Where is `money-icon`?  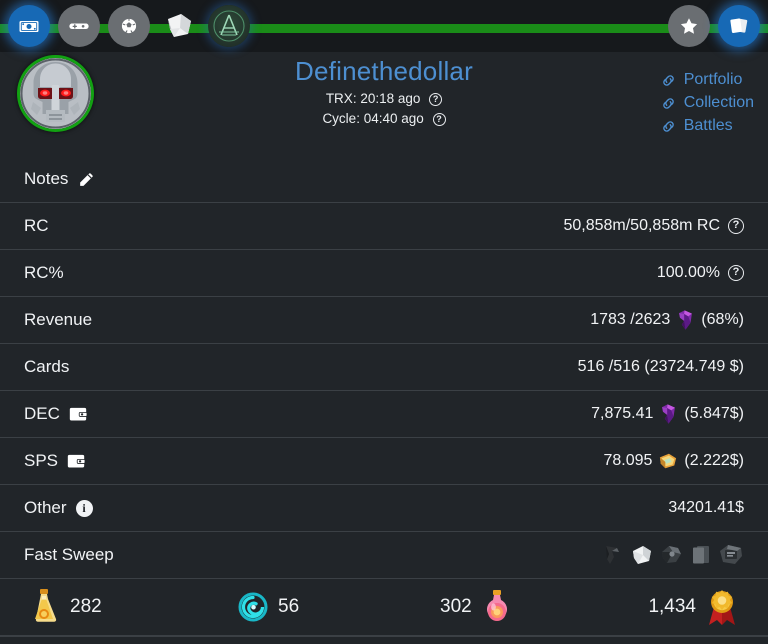
money-icon is located at coordinates (29, 26).